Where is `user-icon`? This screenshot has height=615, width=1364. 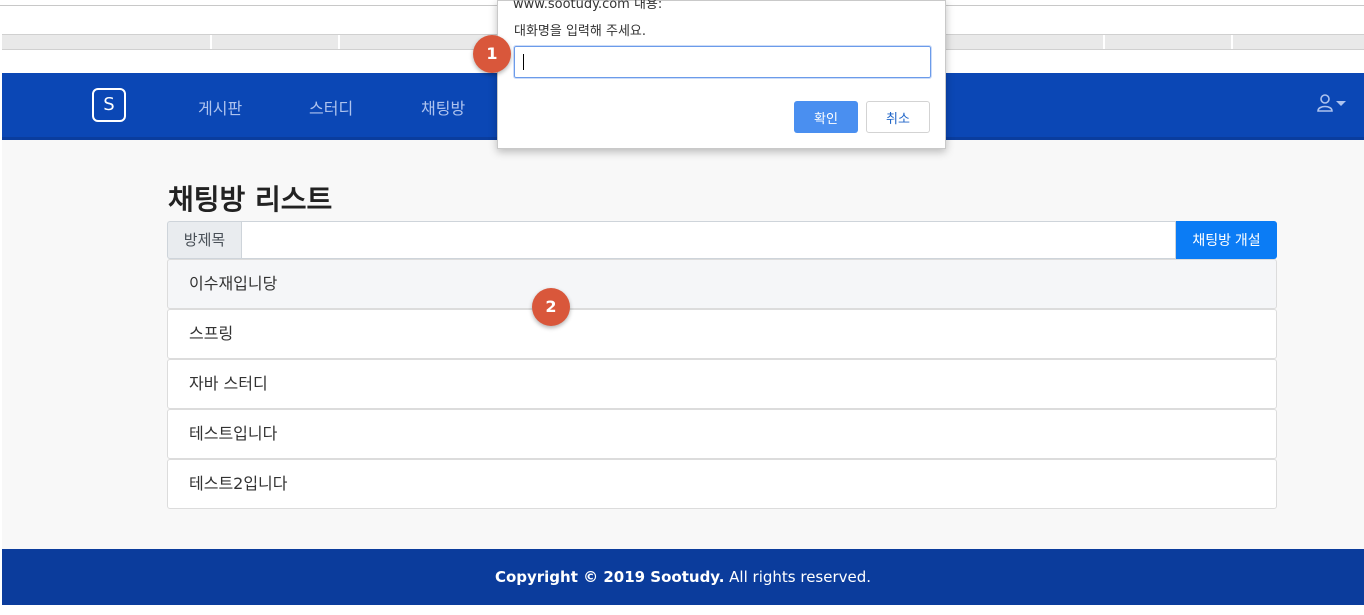 user-icon is located at coordinates (1325, 103).